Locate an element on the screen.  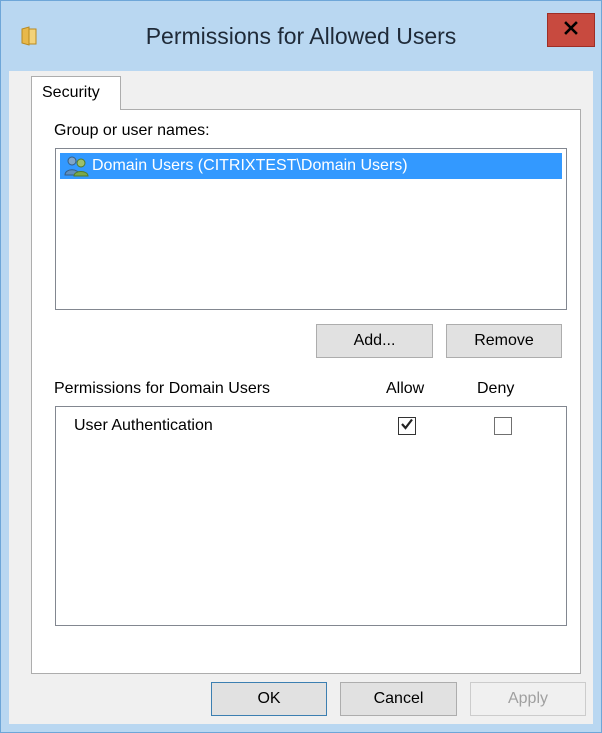
list-item: Domain Users (CITRIXTEST\Domain Users) is located at coordinates (311, 166).